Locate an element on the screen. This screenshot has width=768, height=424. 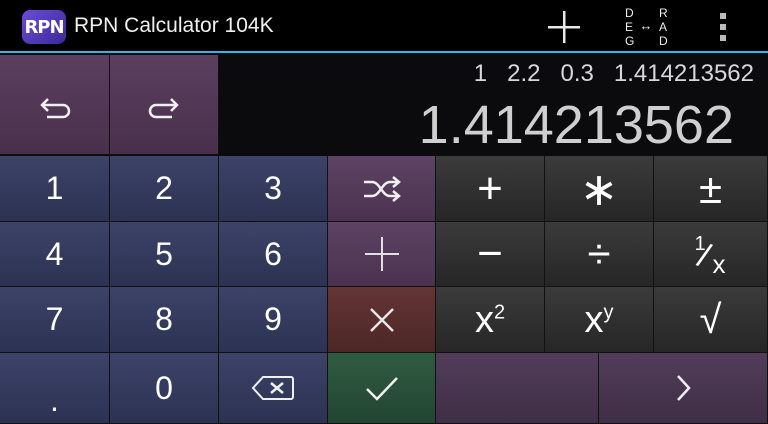
undo-button is located at coordinates (55, 105).